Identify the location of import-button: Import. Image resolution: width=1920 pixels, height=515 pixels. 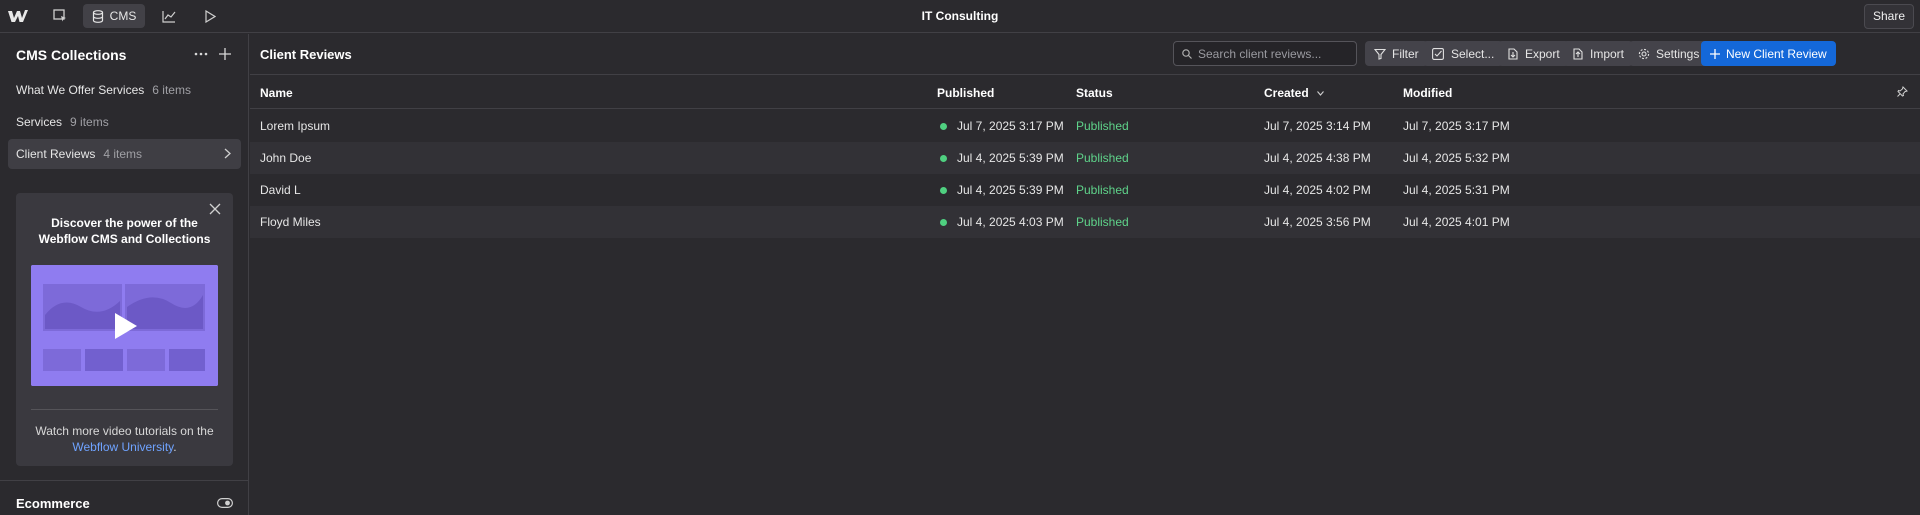
(1598, 53).